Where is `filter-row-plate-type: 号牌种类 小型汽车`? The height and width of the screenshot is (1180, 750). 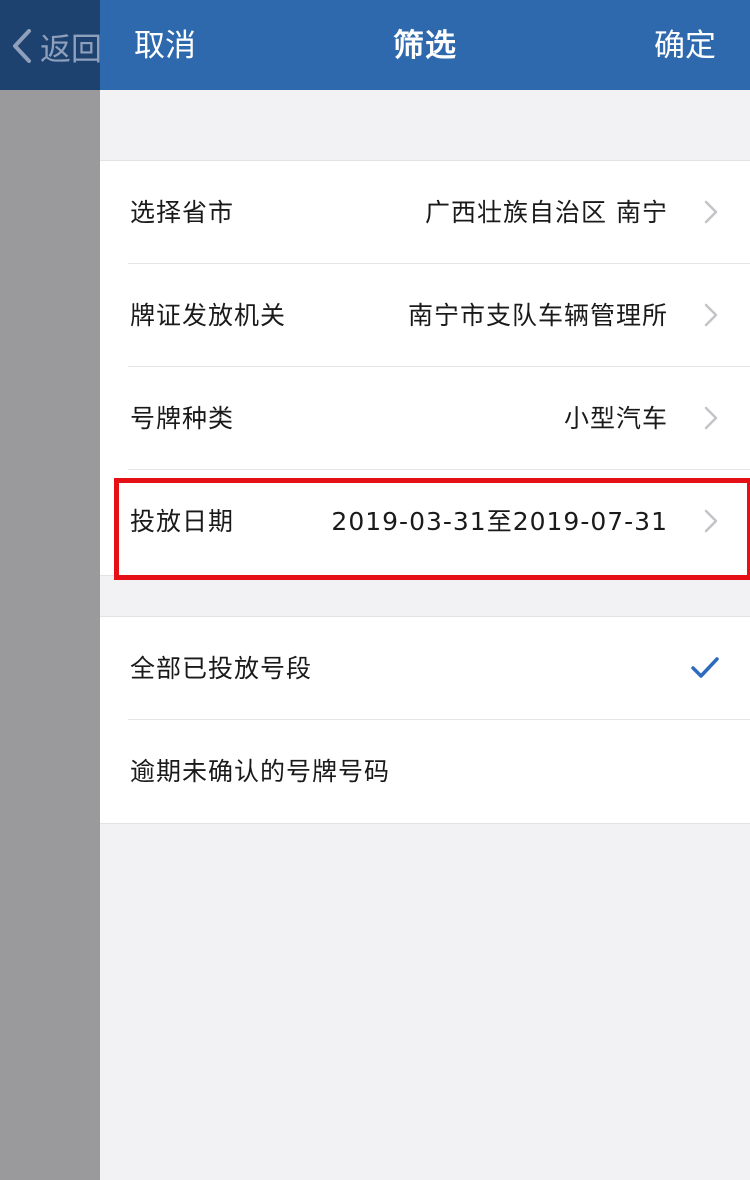 filter-row-plate-type: 号牌种类 小型汽车 is located at coordinates (425, 418).